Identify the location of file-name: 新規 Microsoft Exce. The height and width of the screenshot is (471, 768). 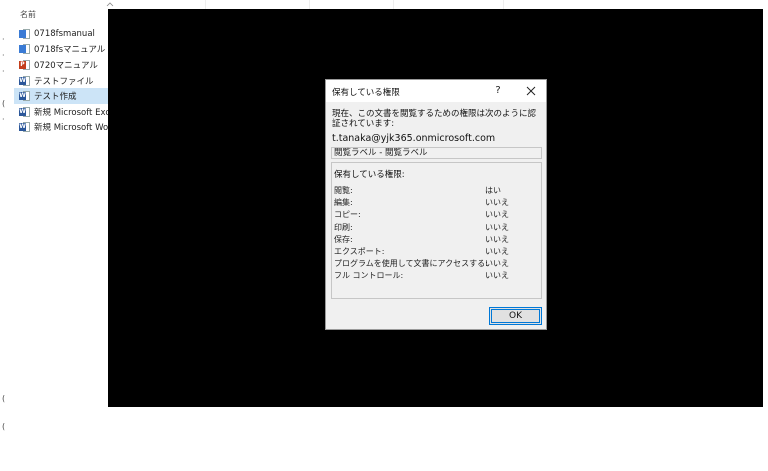
(71, 112).